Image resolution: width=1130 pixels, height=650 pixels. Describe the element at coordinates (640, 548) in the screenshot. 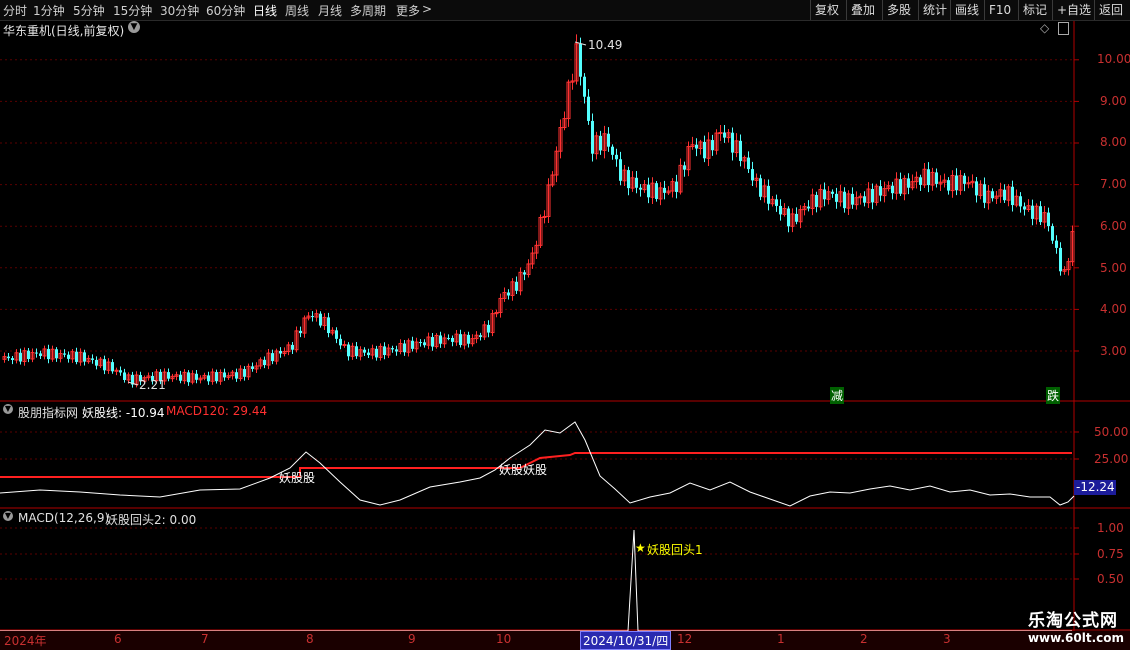

I see `star-icon: ★` at that location.